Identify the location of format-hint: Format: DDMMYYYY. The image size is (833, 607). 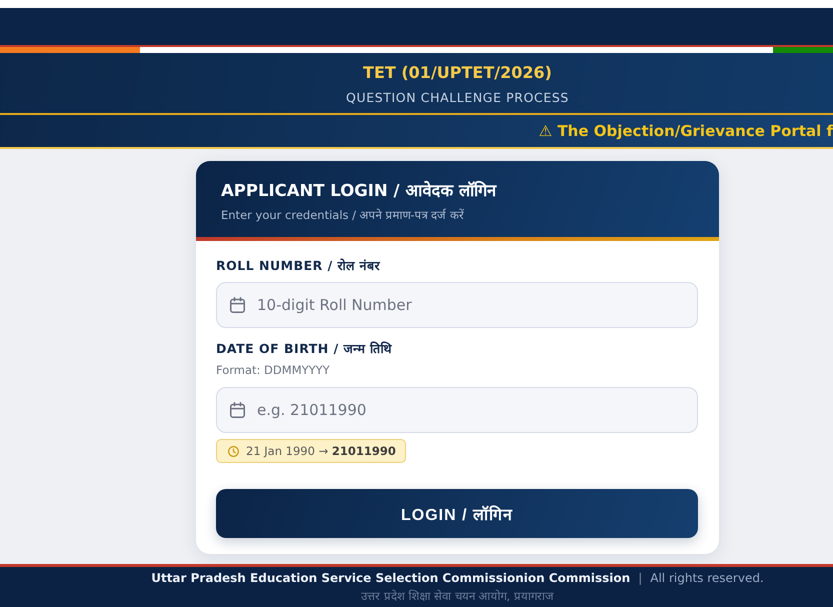
(273, 370).